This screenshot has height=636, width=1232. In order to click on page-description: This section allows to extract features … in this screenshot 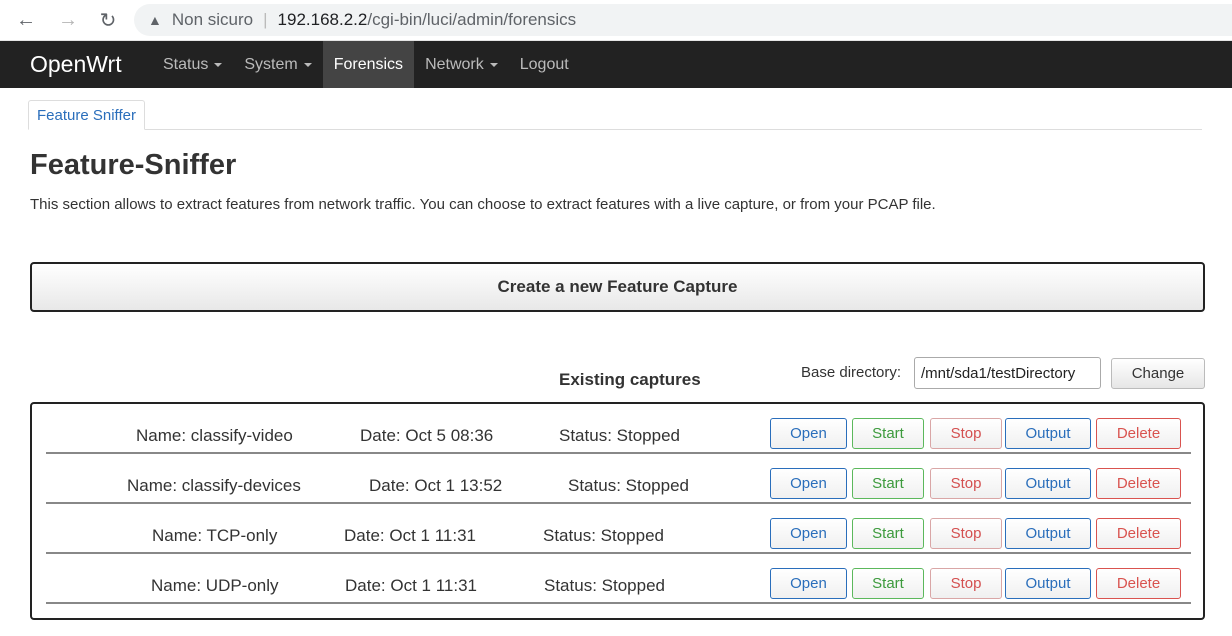, I will do `click(483, 204)`.